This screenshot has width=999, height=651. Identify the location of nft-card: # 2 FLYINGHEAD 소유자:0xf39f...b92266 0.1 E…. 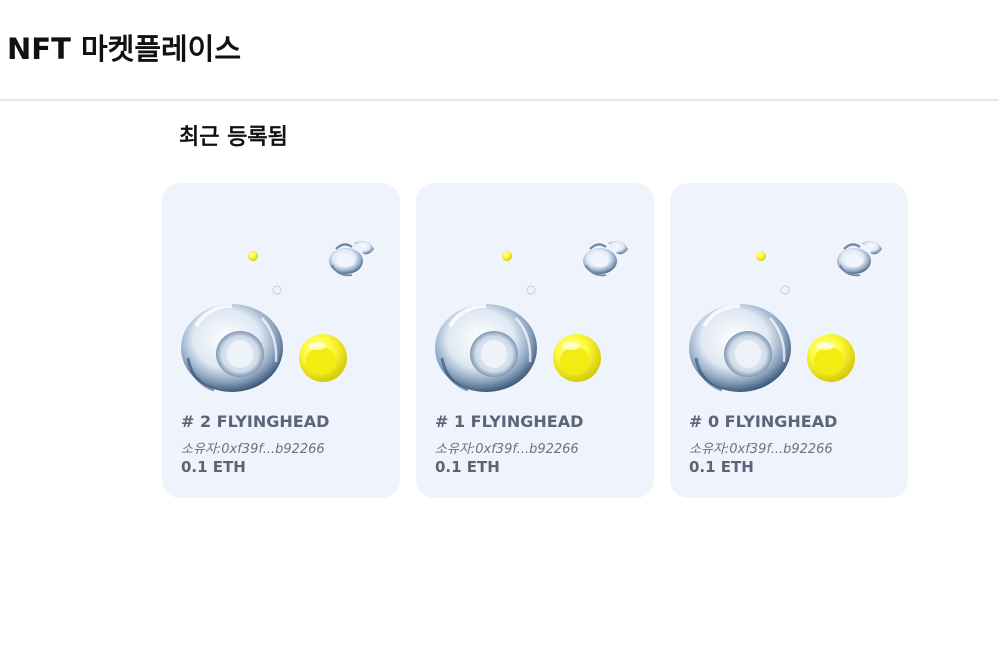
(281, 340).